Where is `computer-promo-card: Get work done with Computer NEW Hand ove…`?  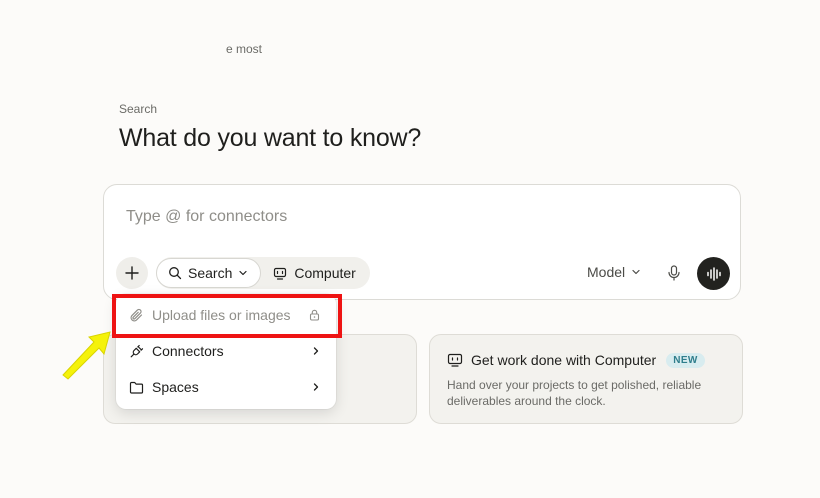 computer-promo-card: Get work done with Computer NEW Hand ove… is located at coordinates (586, 379).